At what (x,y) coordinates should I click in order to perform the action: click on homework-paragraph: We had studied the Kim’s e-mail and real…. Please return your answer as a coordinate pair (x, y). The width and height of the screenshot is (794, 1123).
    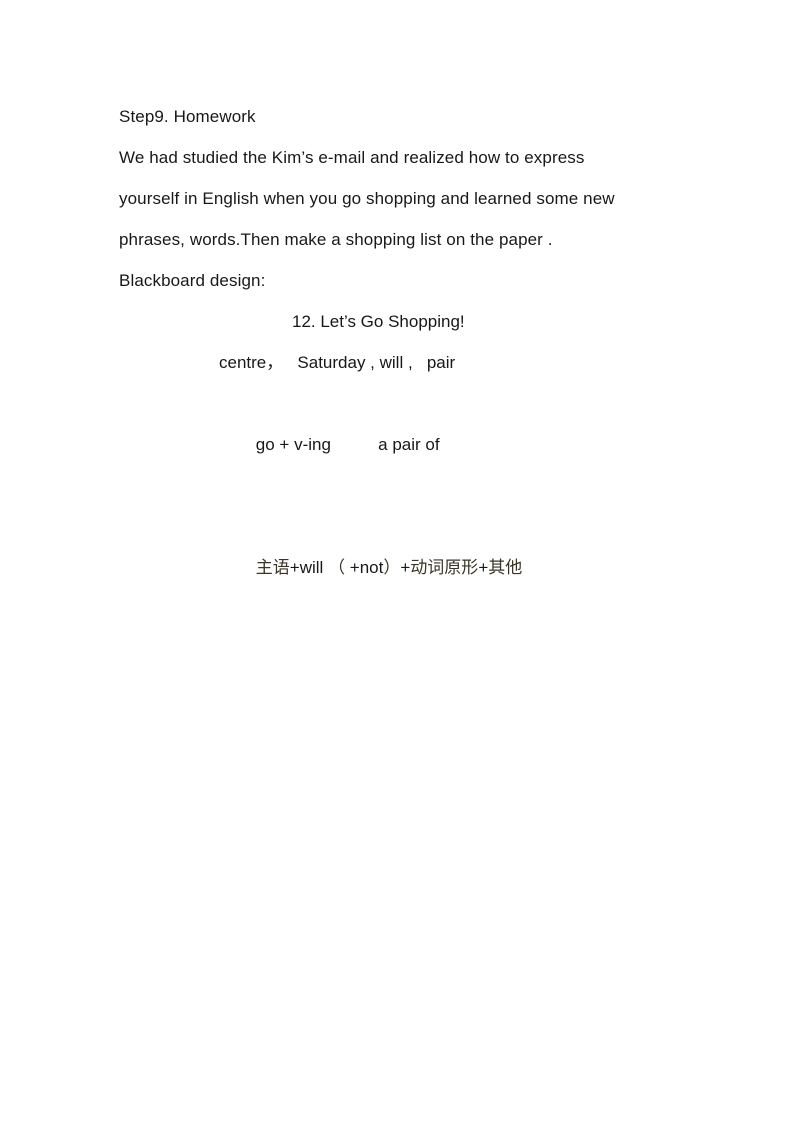
    Looking at the image, I should click on (398, 198).